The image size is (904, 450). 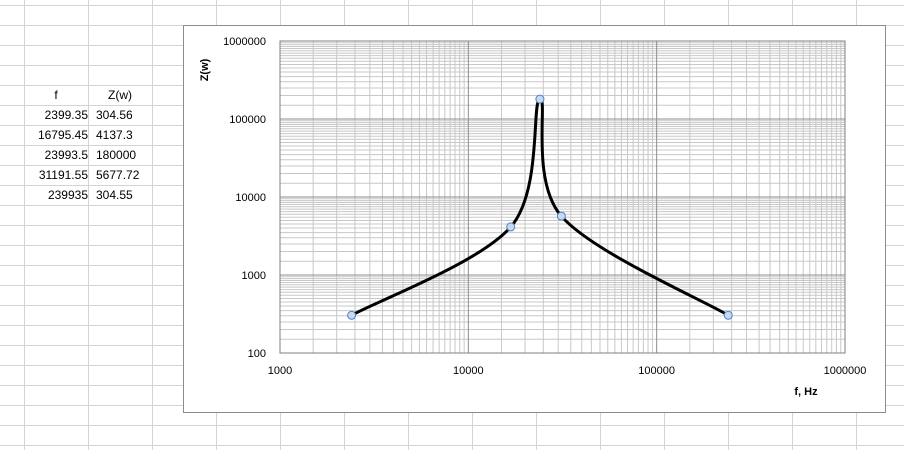 I want to click on cell-zw: 180000, so click(x=128, y=155).